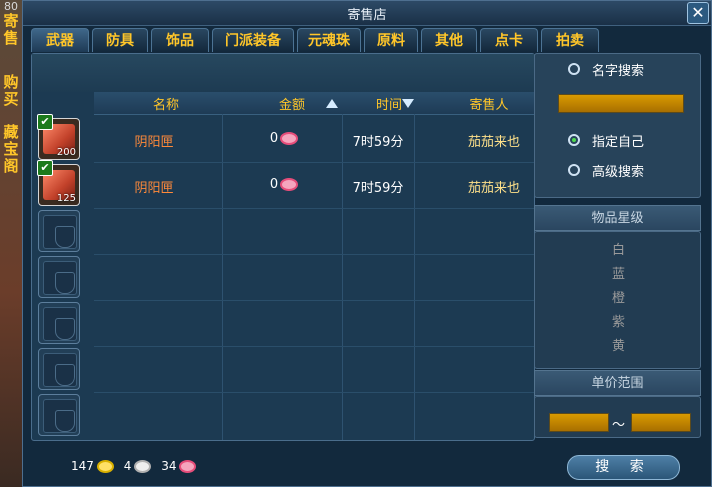 This screenshot has height=487, width=712. Describe the element at coordinates (82, 466) in the screenshot. I see `gold-amount: 147` at that location.